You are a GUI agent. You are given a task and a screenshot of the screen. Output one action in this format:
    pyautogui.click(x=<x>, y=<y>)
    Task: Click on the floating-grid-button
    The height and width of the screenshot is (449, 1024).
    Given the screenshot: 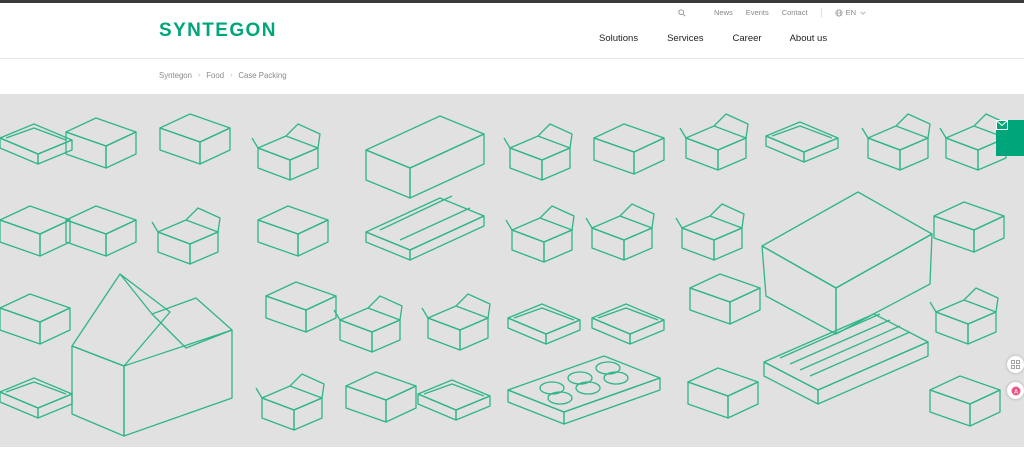 What is the action you would take?
    pyautogui.click(x=1015, y=364)
    